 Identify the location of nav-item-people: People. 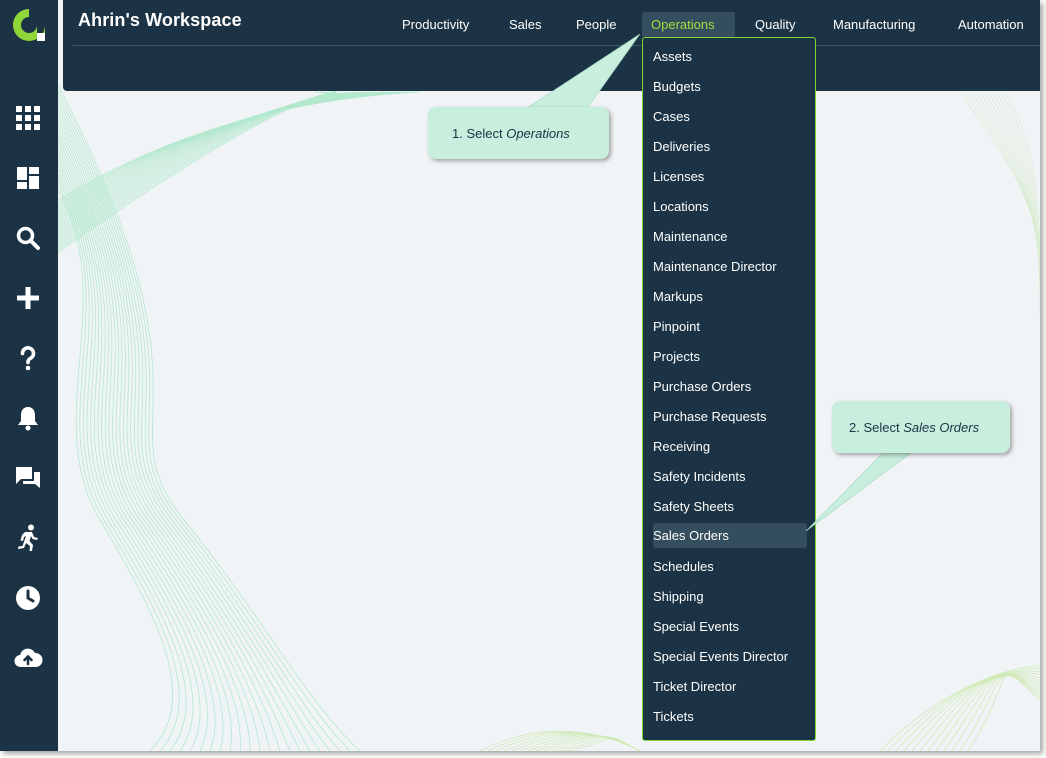
(596, 24).